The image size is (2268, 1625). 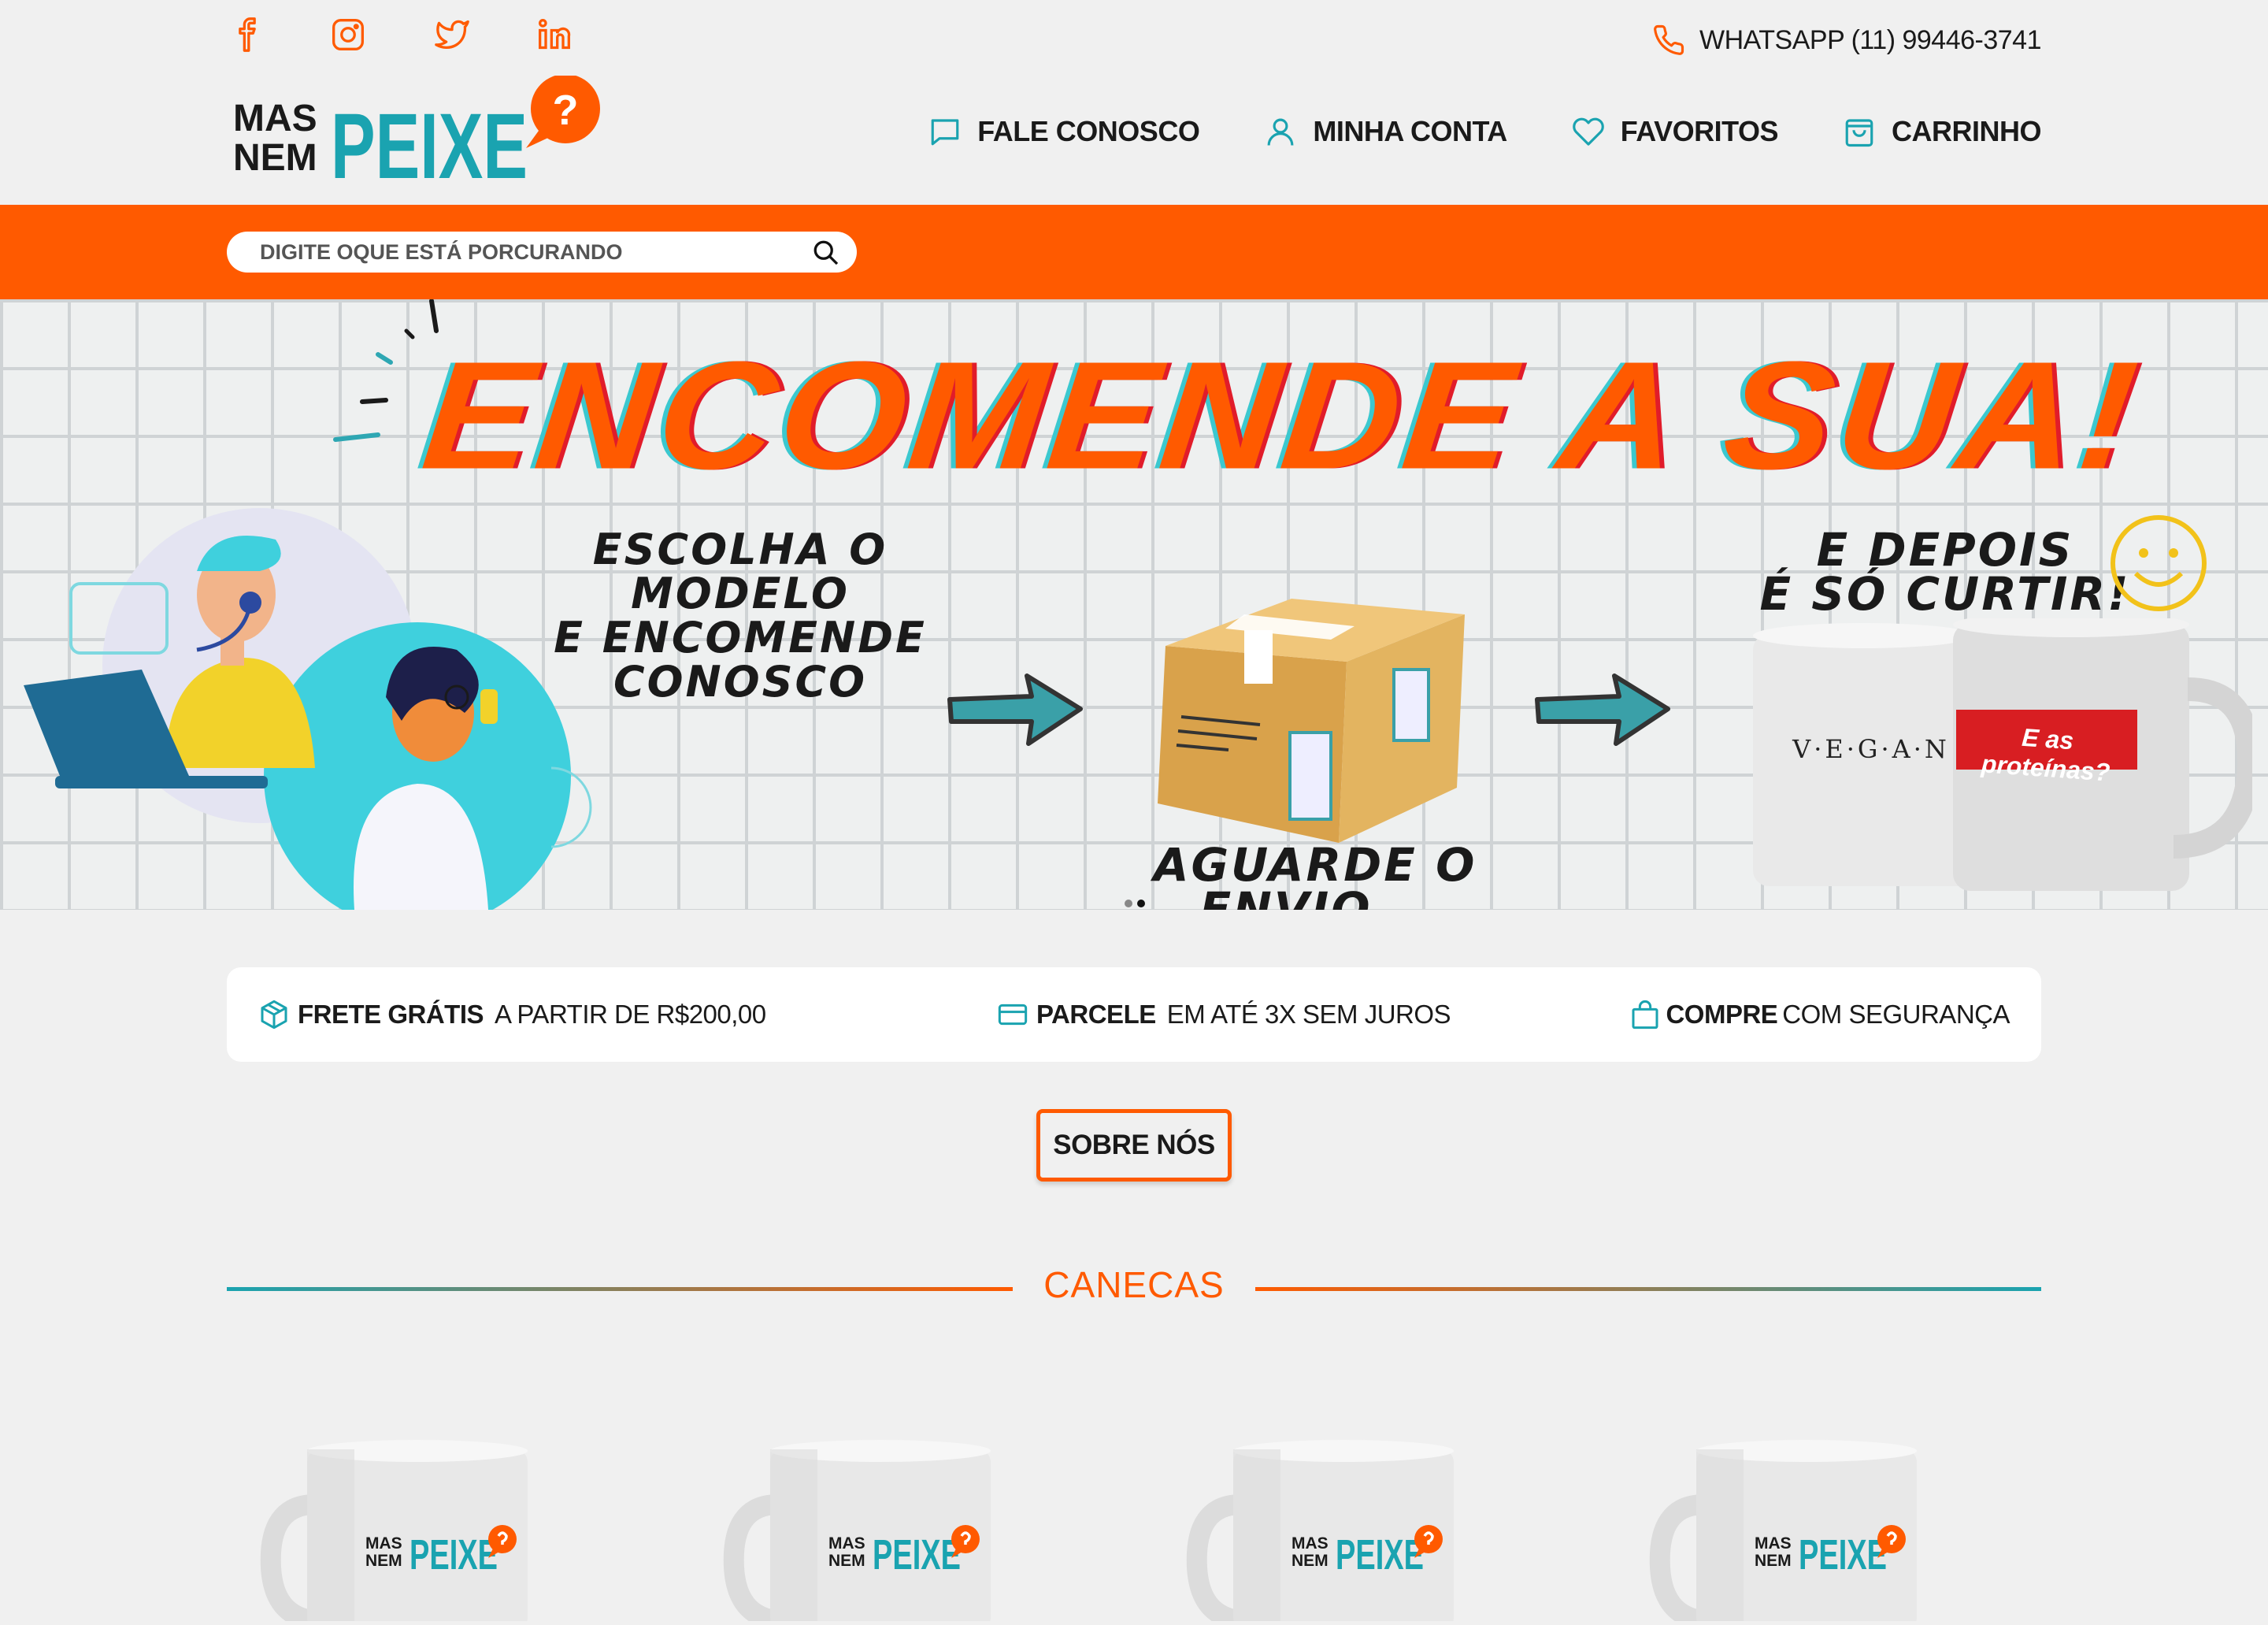 What do you see at coordinates (1311, 721) in the screenshot?
I see `package-box-illustration` at bounding box center [1311, 721].